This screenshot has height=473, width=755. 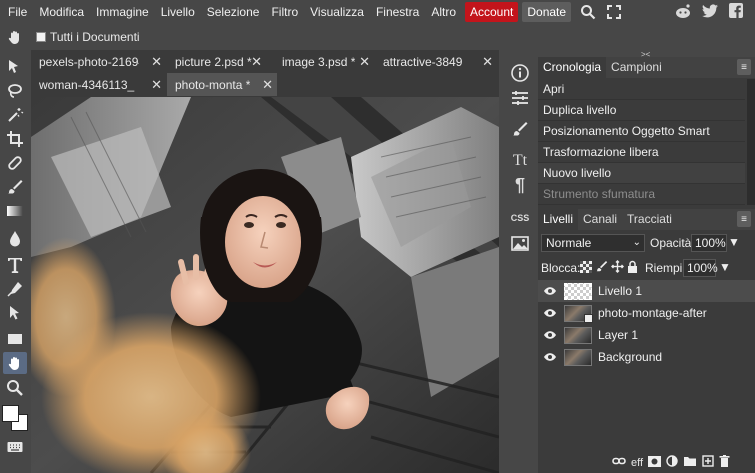 I want to click on blur-tool-icon, so click(x=15, y=239).